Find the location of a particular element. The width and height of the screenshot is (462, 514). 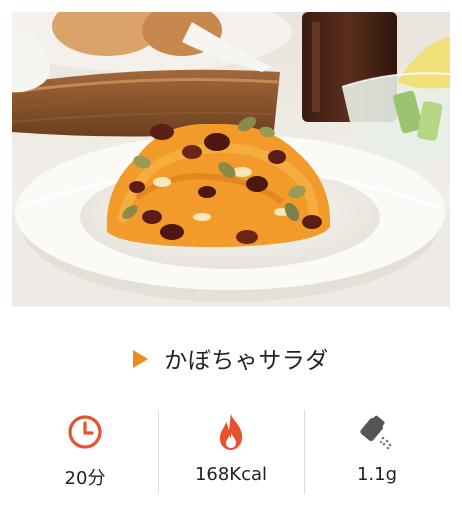

calories-stat: 168Kcal is located at coordinates (231, 453).